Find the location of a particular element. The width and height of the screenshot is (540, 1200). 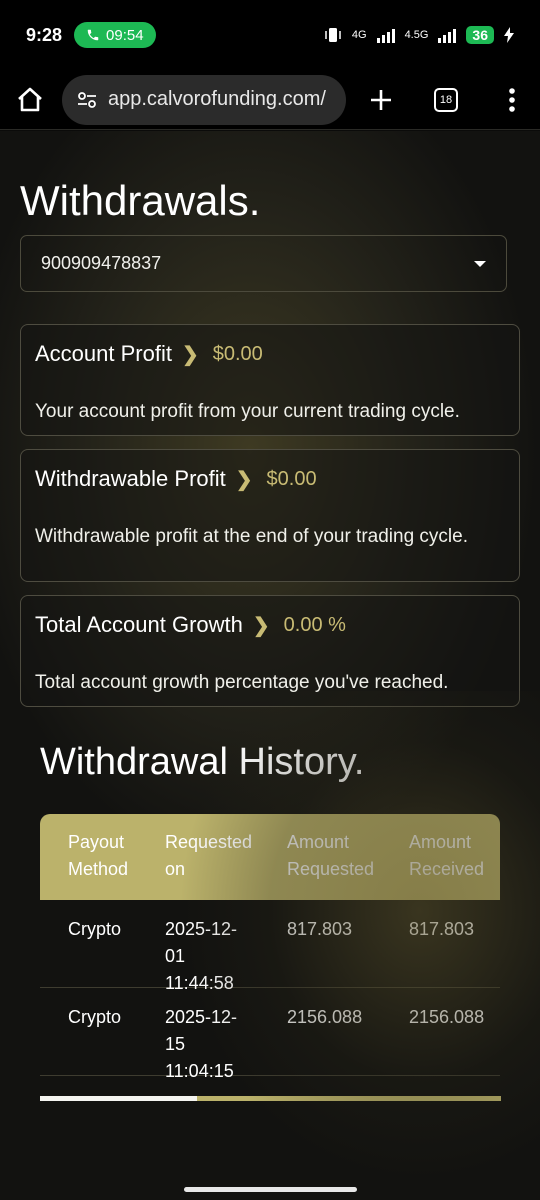

address-bar: app.calvorofunding.com/ is located at coordinates (204, 99).